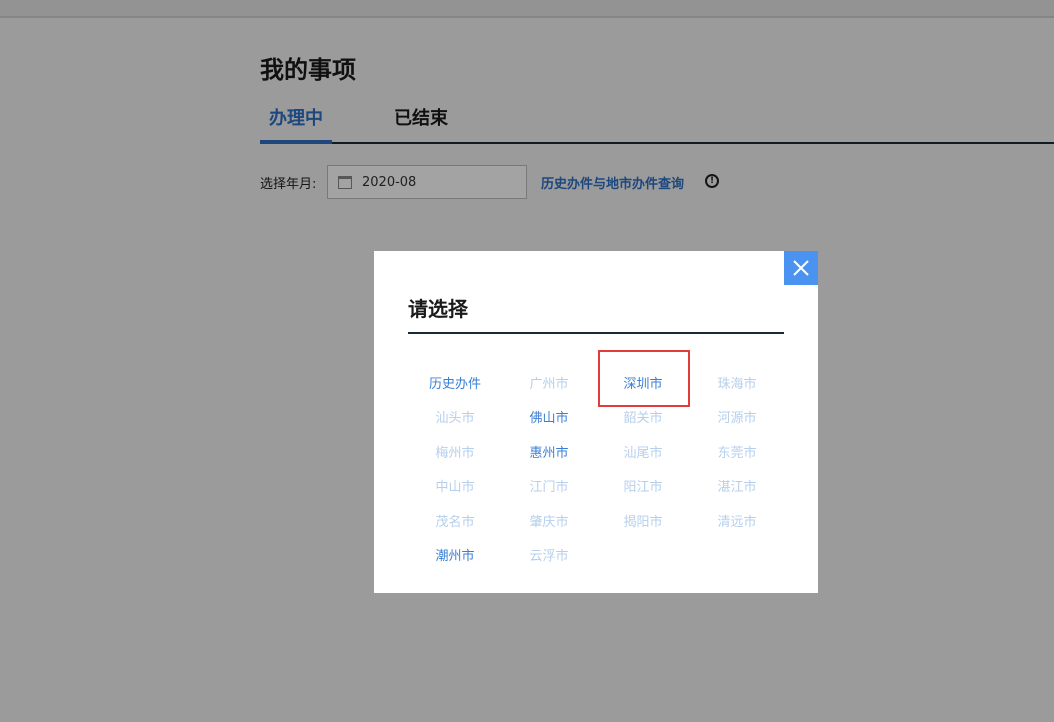 This screenshot has width=1054, height=722. I want to click on modal-title: 请选择, so click(438, 309).